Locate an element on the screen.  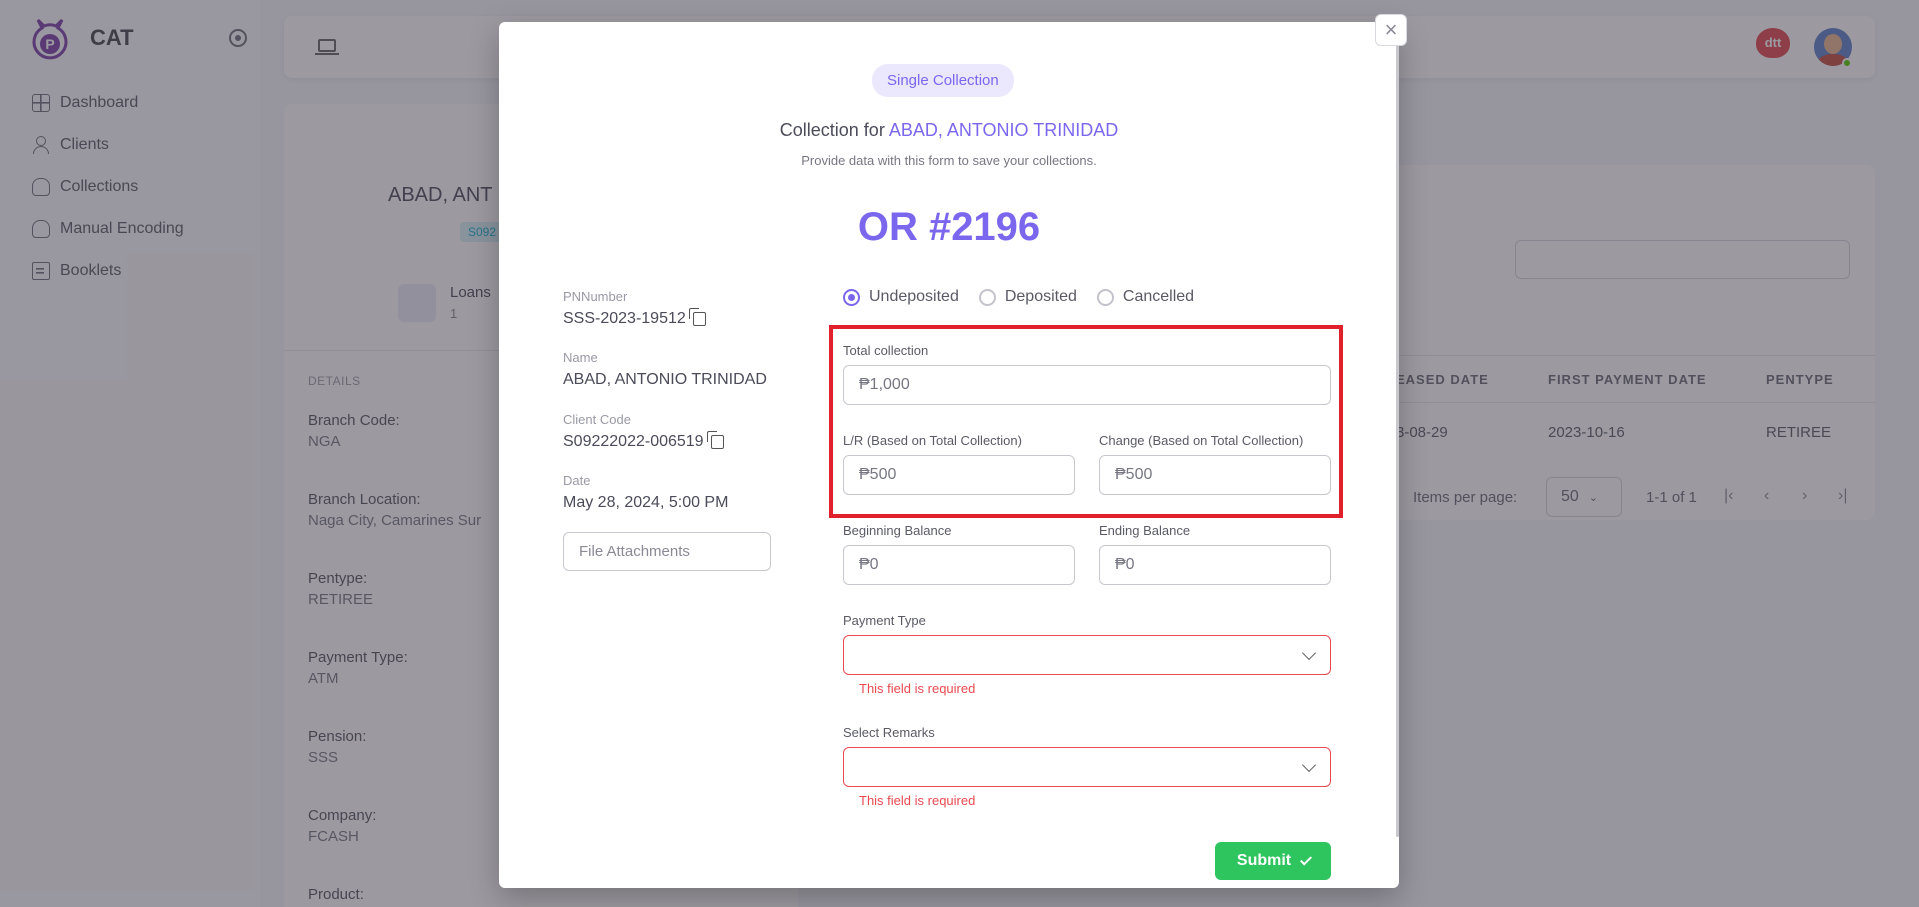
ending-balance-label: Ending Balance is located at coordinates (1145, 530).